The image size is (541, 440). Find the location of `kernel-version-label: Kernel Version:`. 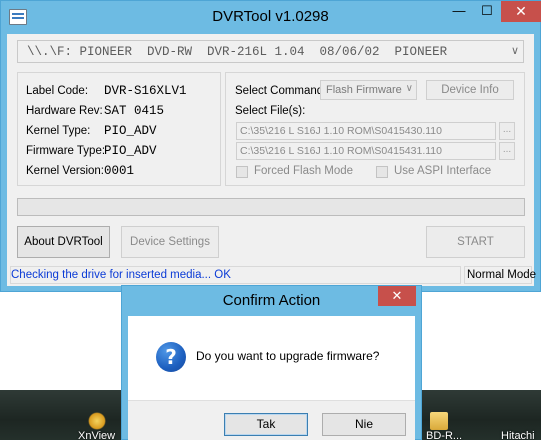

kernel-version-label: Kernel Version: is located at coordinates (65, 171).